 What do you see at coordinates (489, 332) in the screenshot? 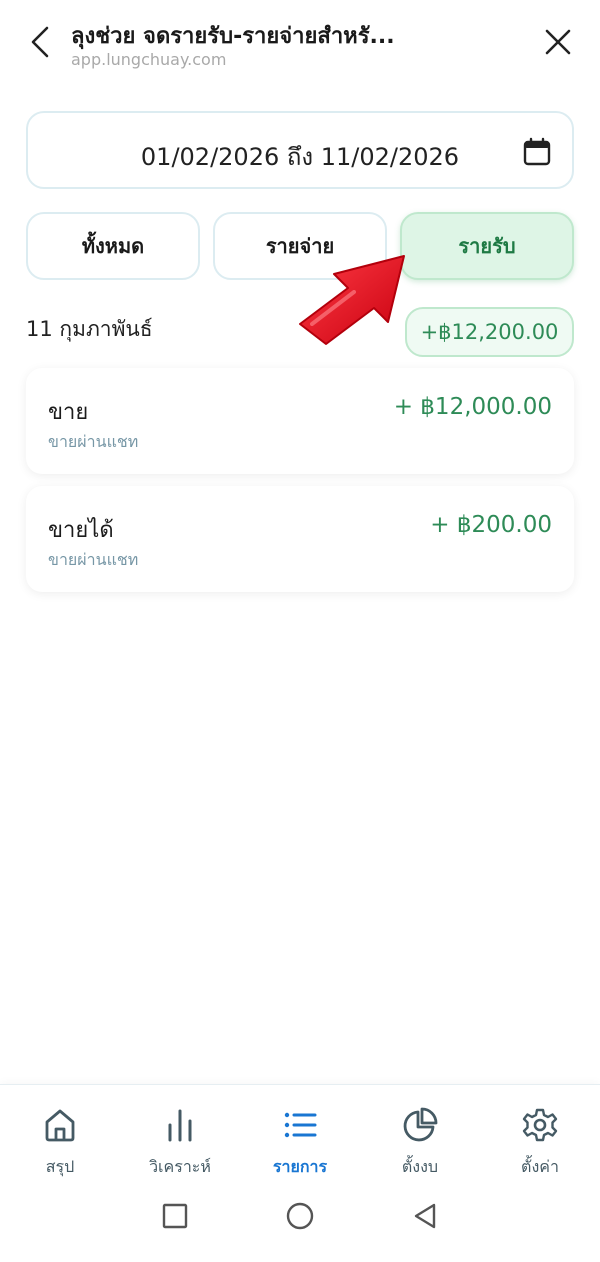
I see `day-group-total-badge: +฿12,200.00` at bounding box center [489, 332].